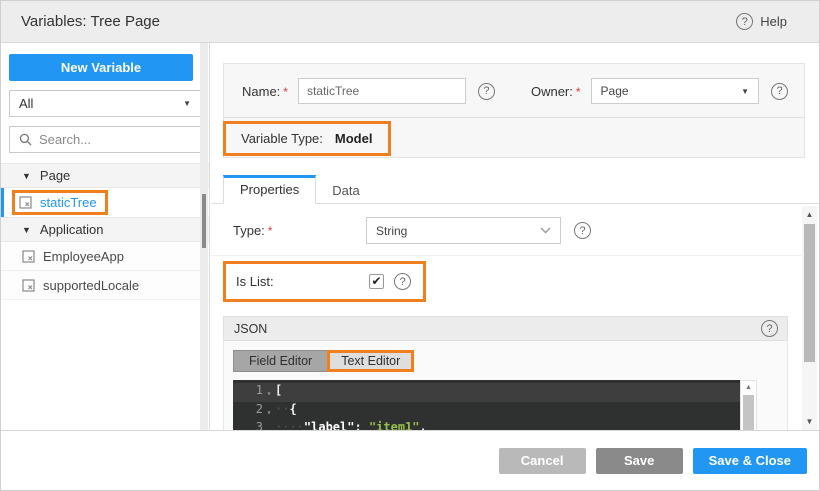 The image size is (820, 491). What do you see at coordinates (555, 91) in the screenshot?
I see `owner-label: Owner: *` at bounding box center [555, 91].